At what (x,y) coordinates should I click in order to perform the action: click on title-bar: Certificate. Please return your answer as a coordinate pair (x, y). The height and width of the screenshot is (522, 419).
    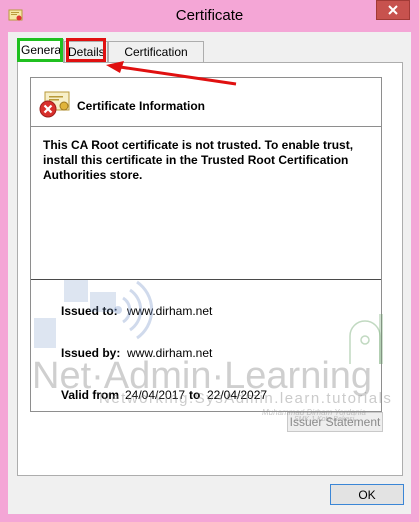
    Looking at the image, I should click on (209, 16).